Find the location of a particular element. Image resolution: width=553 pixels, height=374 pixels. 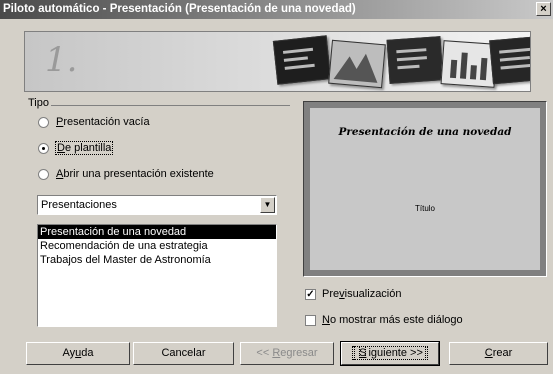

wizard-banner: 1. is located at coordinates (277, 61).